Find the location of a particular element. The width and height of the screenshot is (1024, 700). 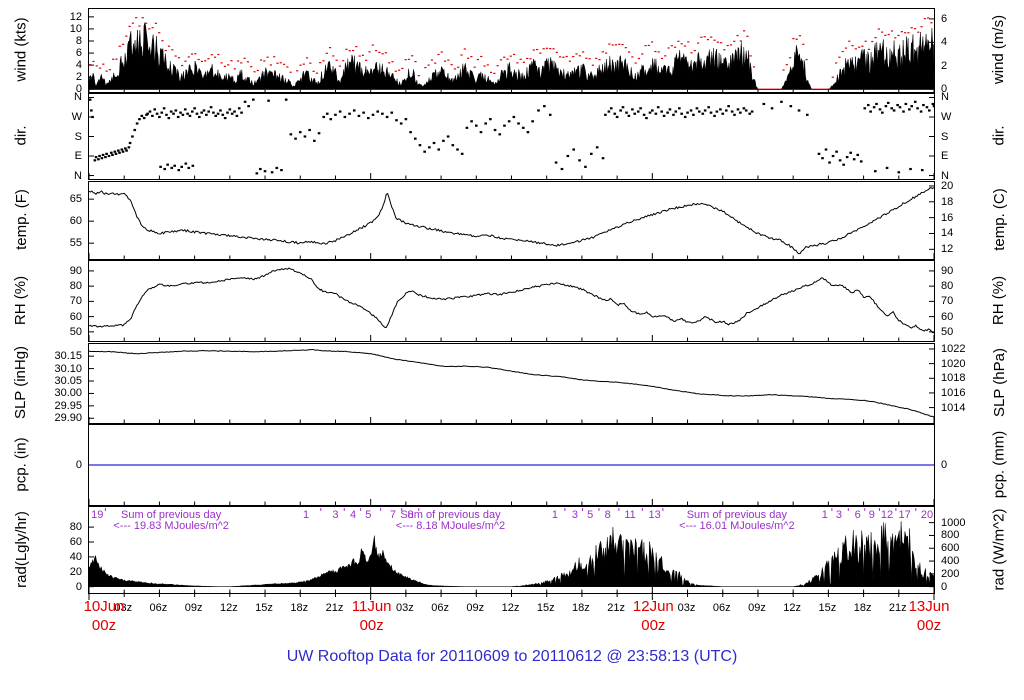

axis-title-left-rh: RH (%) is located at coordinates (21, 300).